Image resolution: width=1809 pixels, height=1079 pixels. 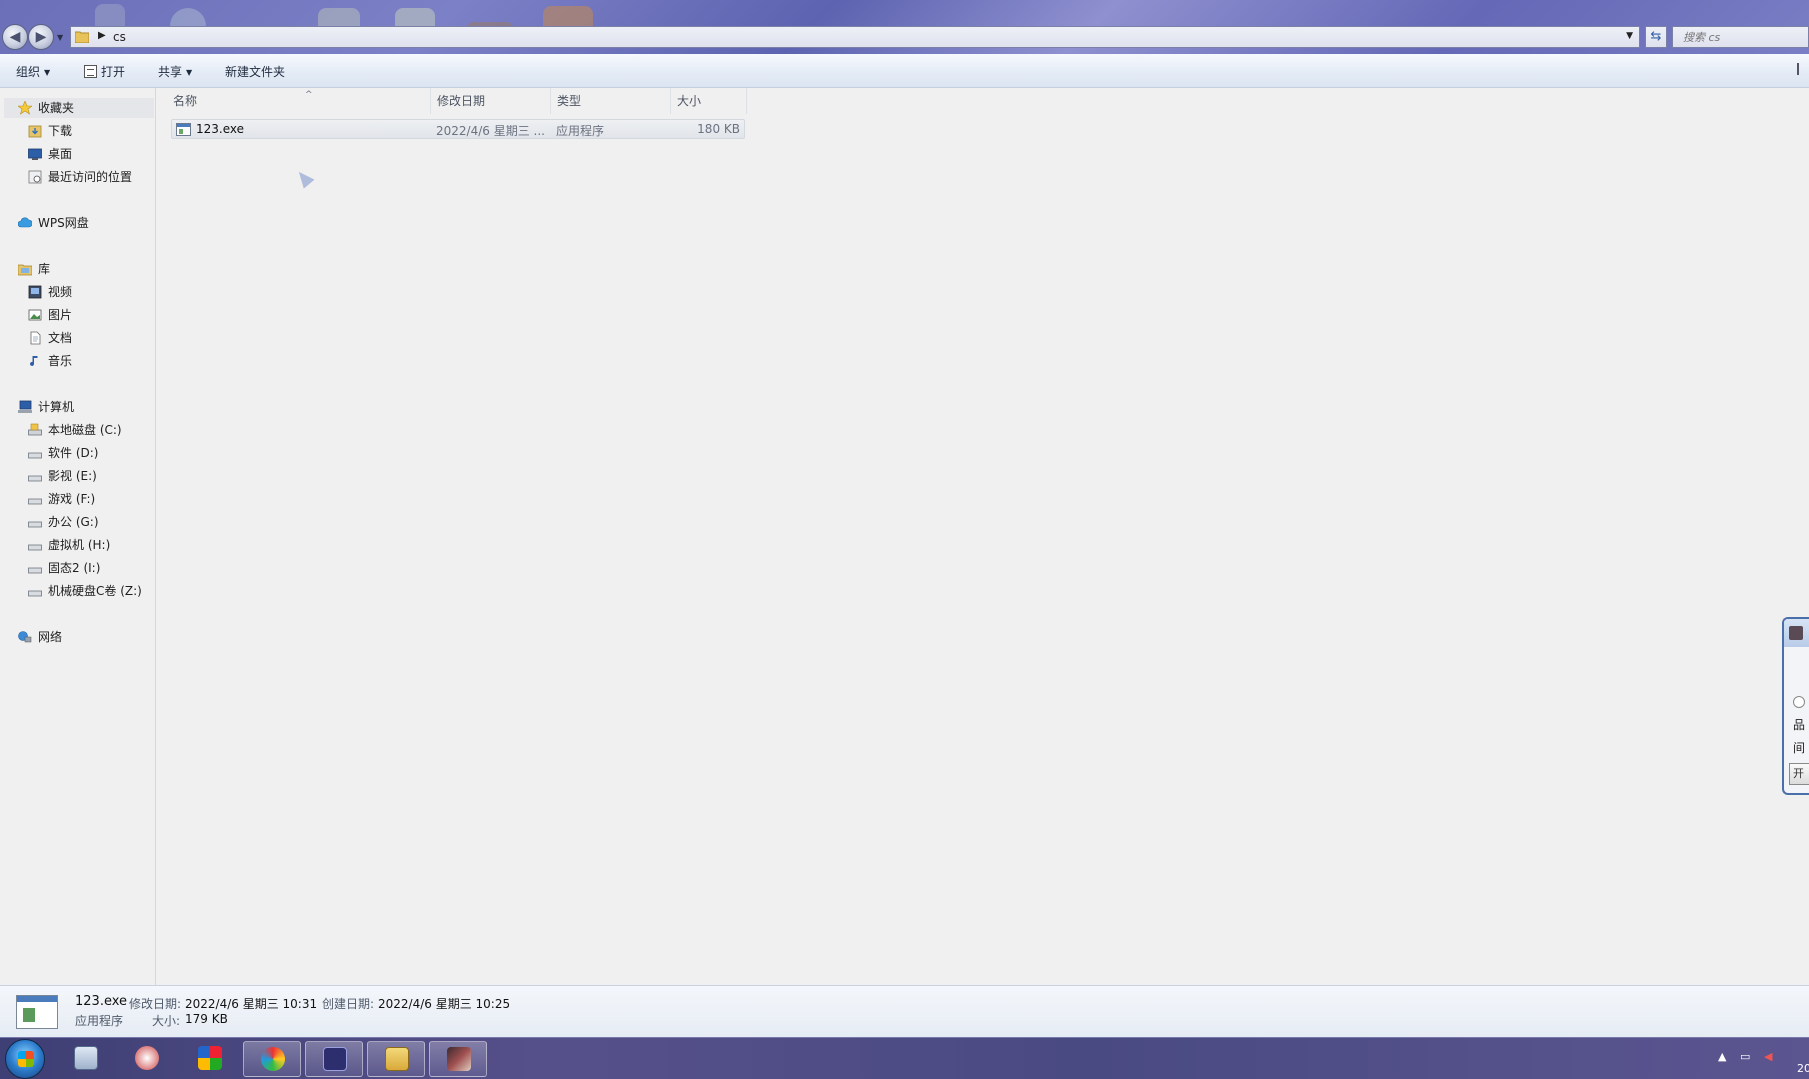 I want to click on taskbar-app-tools, so click(x=147, y=1059).